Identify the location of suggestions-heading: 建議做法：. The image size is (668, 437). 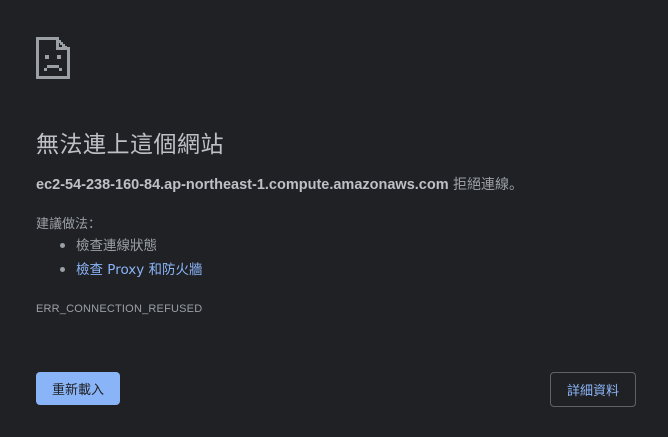
(69, 224).